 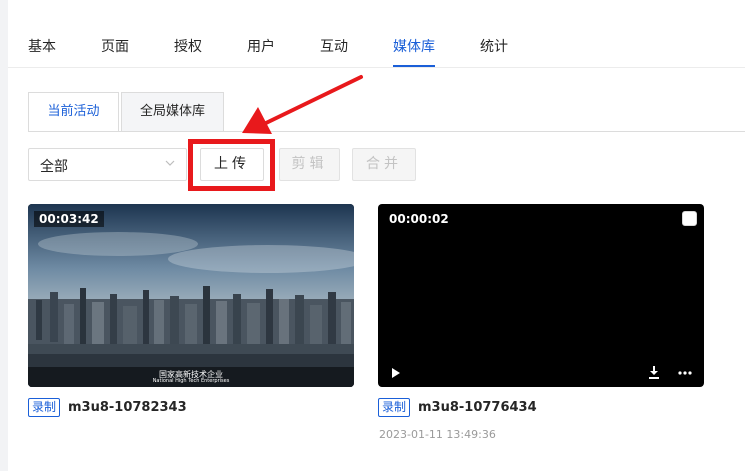 What do you see at coordinates (115, 46) in the screenshot?
I see `tab-page: 页面` at bounding box center [115, 46].